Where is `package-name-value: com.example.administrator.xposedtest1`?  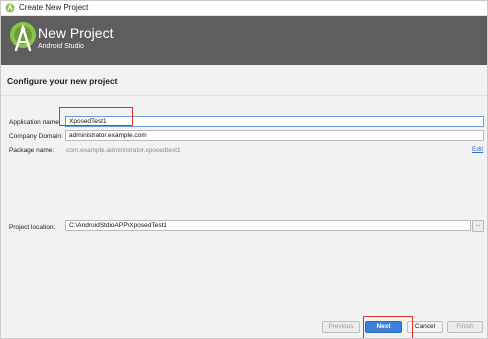
package-name-value: com.example.administrator.xposedtest1 is located at coordinates (123, 150).